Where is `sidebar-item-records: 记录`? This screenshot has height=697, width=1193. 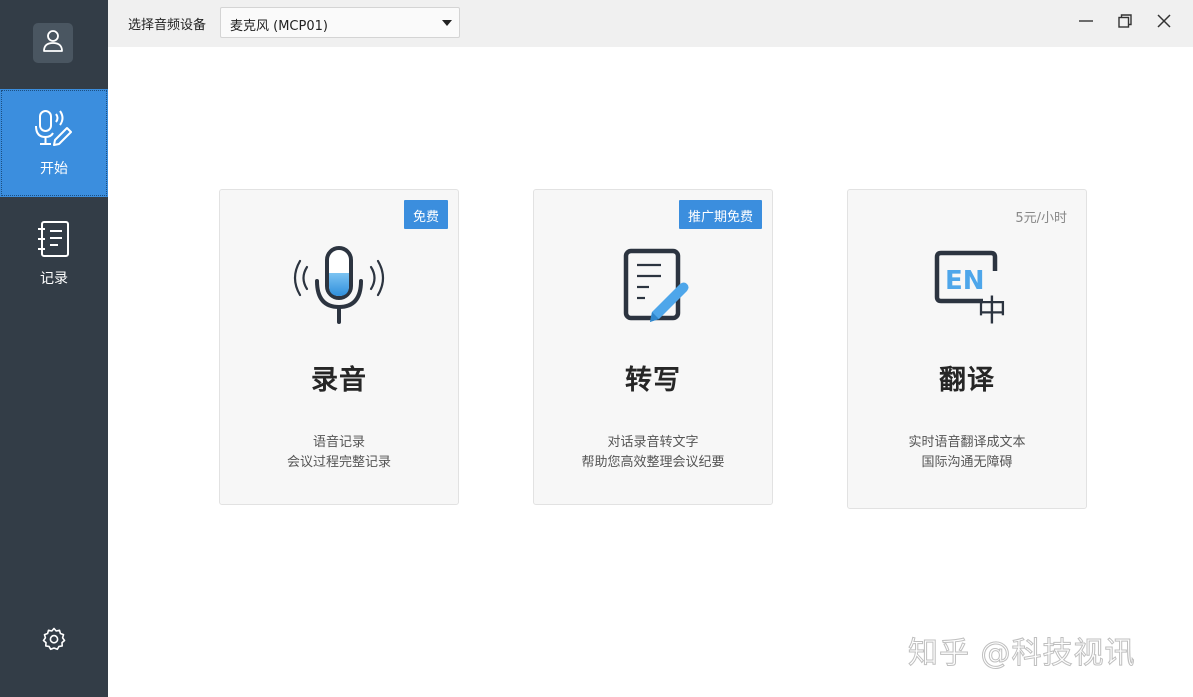 sidebar-item-records: 记录 is located at coordinates (54, 254).